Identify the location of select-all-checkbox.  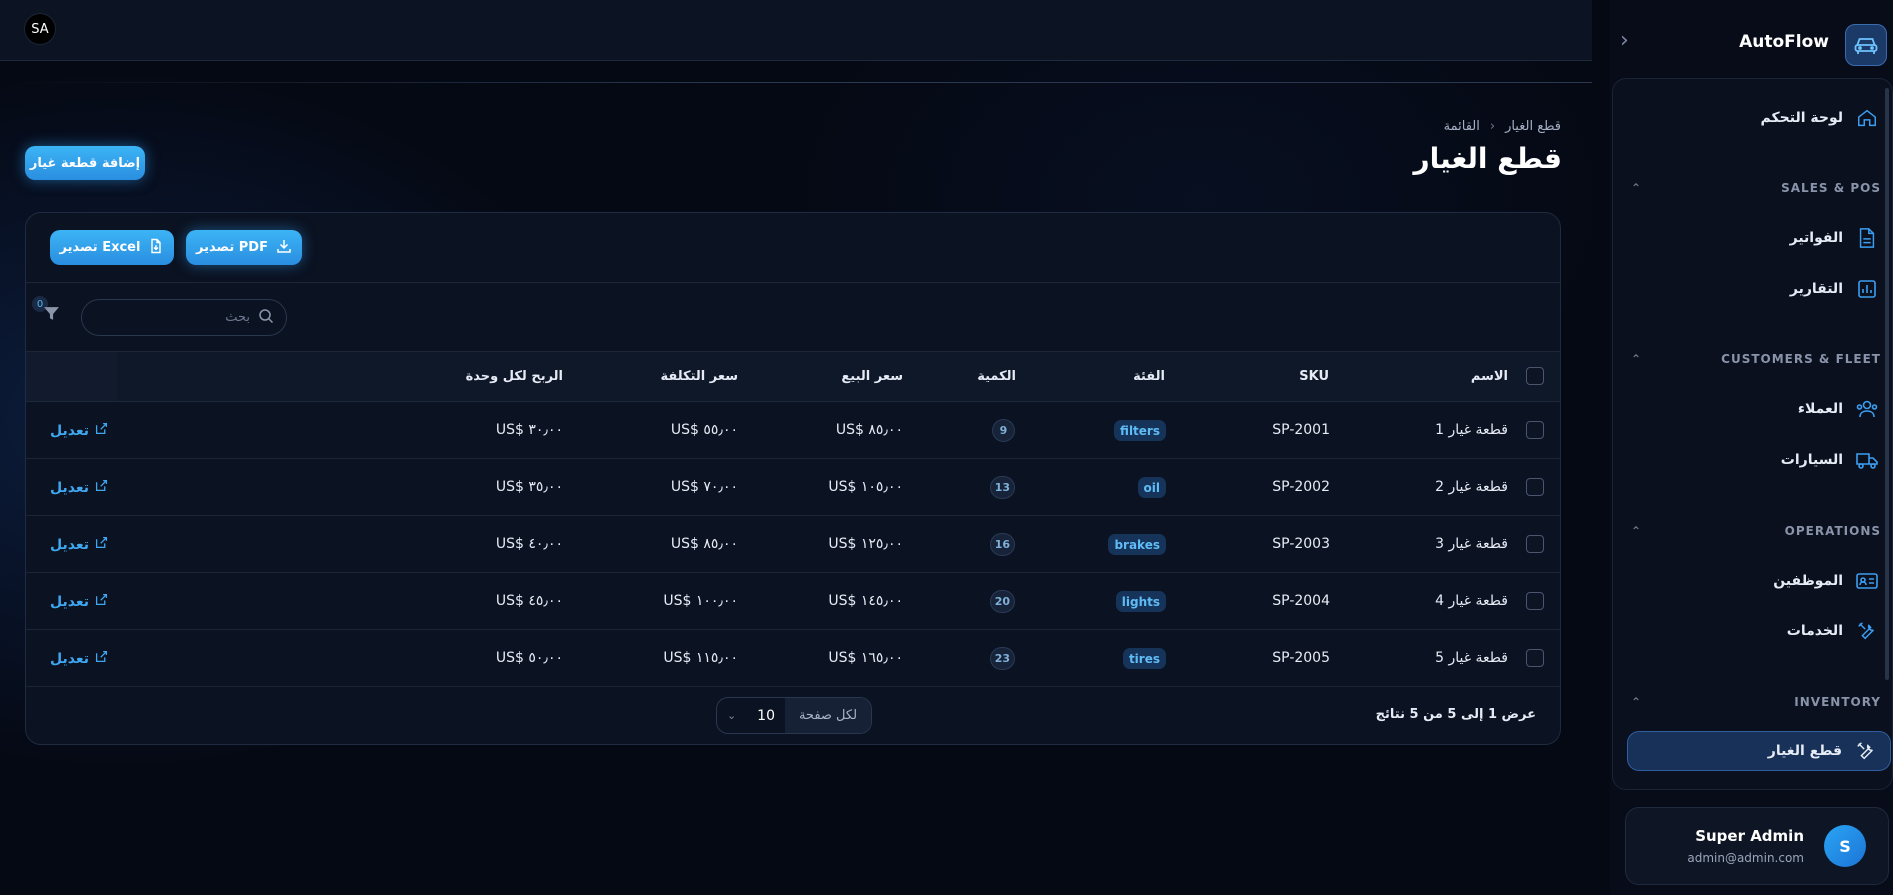
(1535, 376).